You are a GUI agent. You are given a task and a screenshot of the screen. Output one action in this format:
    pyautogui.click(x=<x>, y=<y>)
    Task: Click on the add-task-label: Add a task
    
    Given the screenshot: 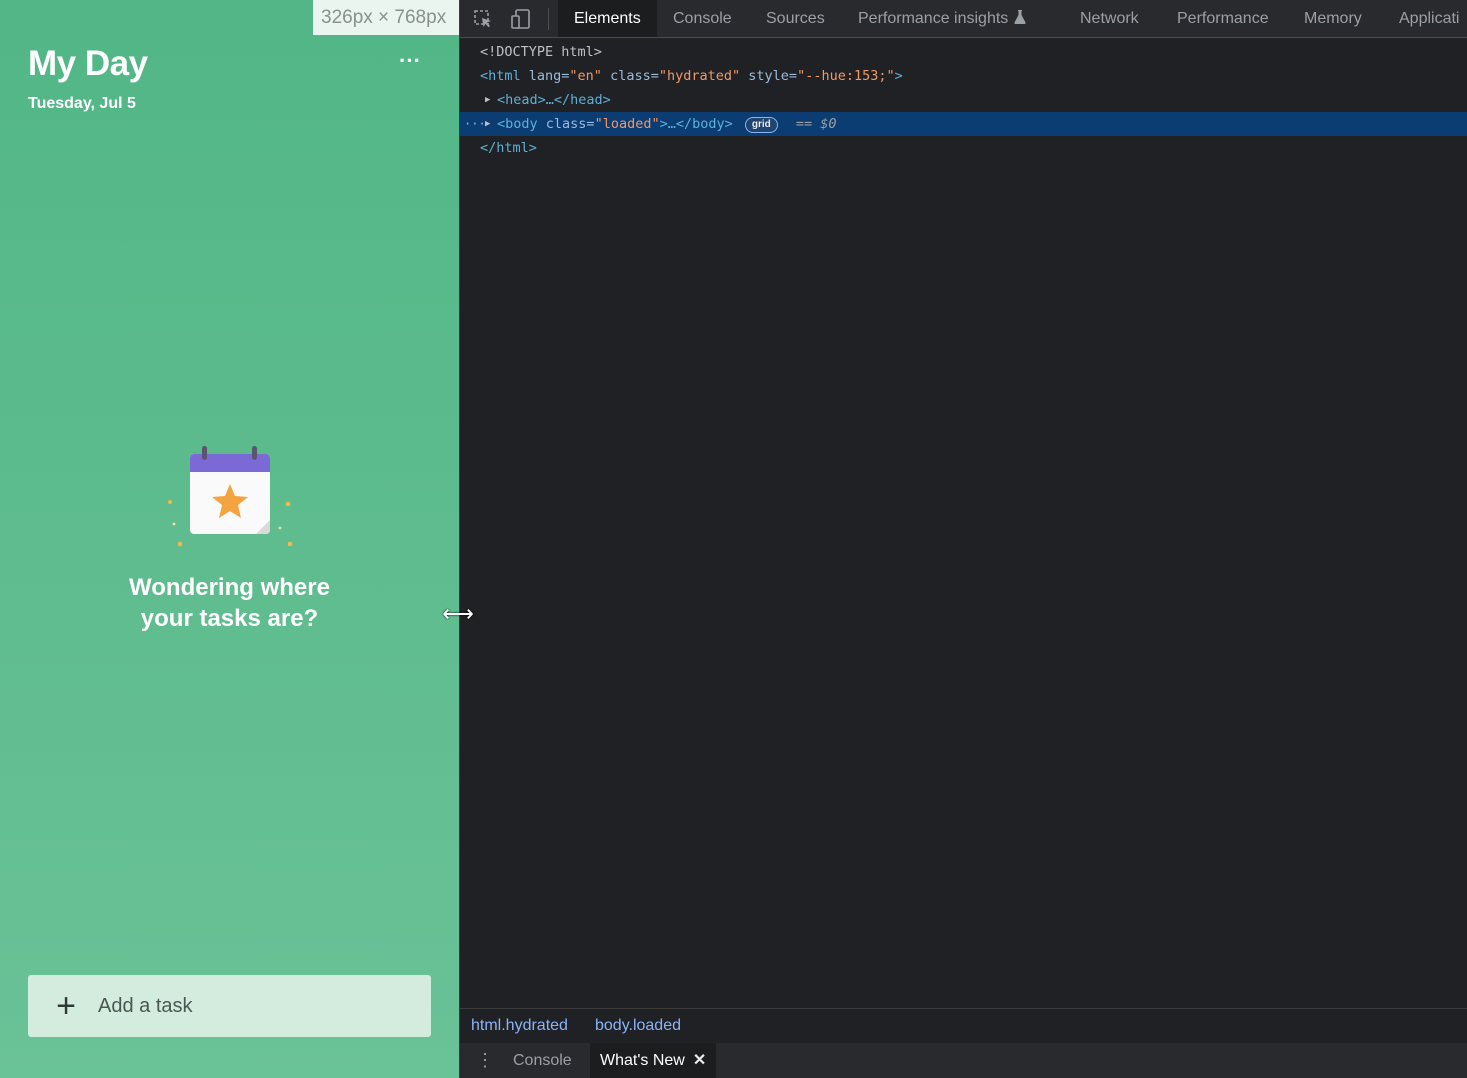 What is the action you would take?
    pyautogui.click(x=145, y=1006)
    